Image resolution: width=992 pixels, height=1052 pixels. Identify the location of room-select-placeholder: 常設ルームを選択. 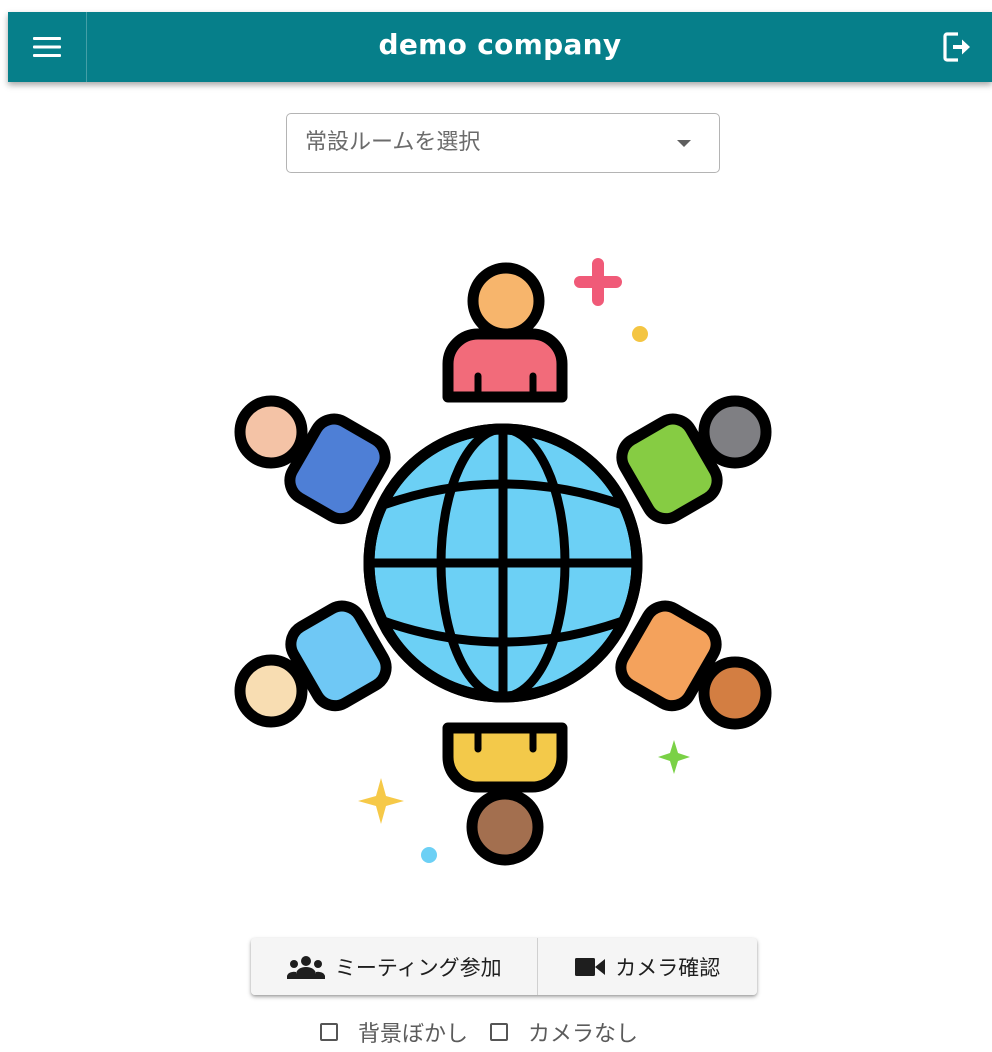
(393, 142).